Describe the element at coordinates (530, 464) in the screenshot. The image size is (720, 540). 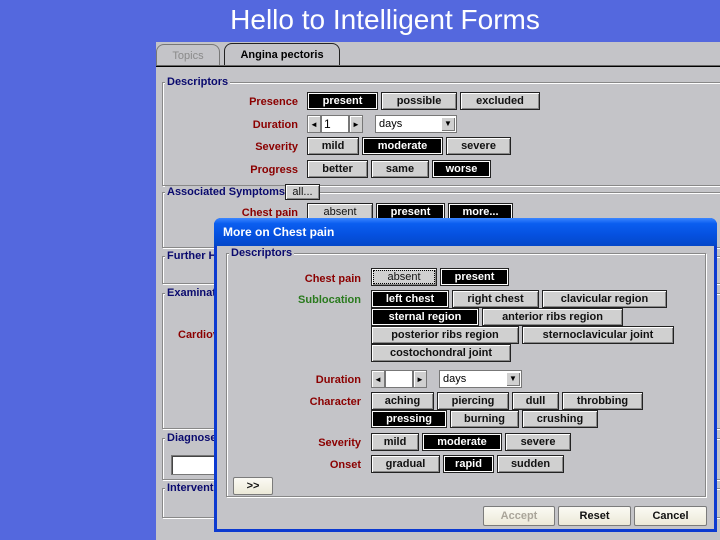
I see `onset-sudden-button: sudden` at that location.